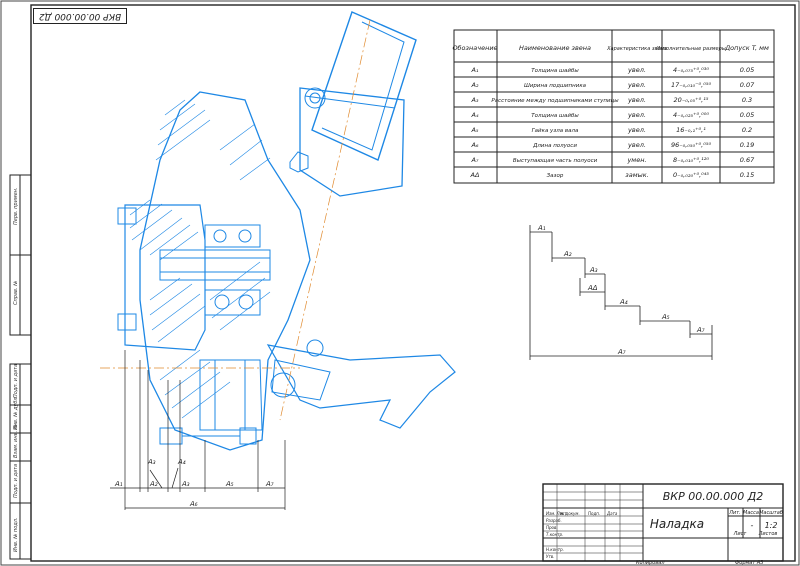 The height and width of the screenshot is (566, 800). Describe the element at coordinates (194, 483) in the screenshot. I see `drawing-dim-labels: A₁ A₂ A₃ A₅ A₇ A₆ A₃ A₄` at that location.